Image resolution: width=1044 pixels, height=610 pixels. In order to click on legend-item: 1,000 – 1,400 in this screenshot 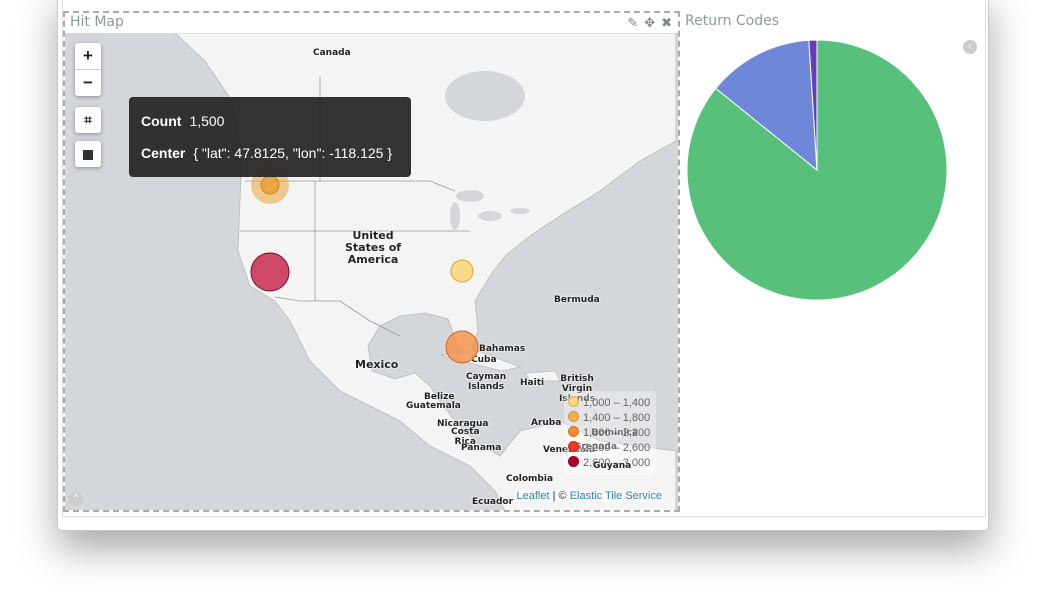, I will do `click(610, 403)`.